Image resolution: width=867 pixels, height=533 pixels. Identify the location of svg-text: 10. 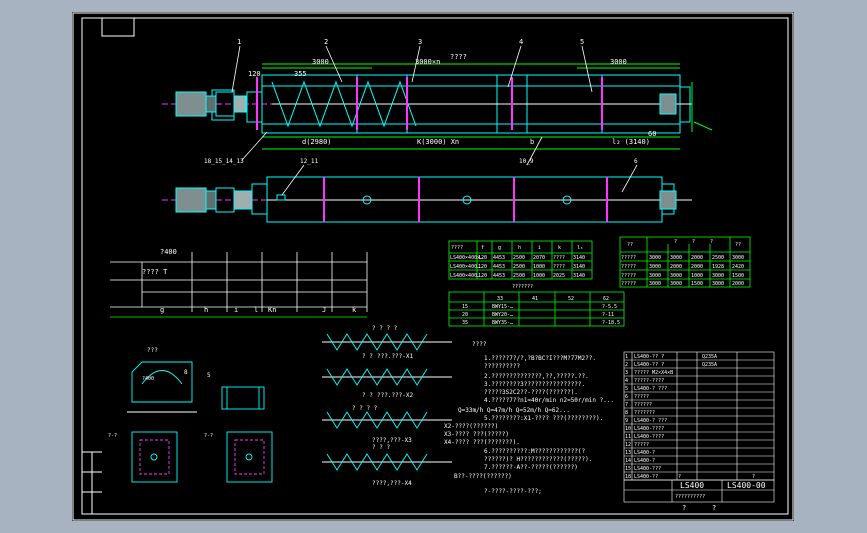
(628, 429).